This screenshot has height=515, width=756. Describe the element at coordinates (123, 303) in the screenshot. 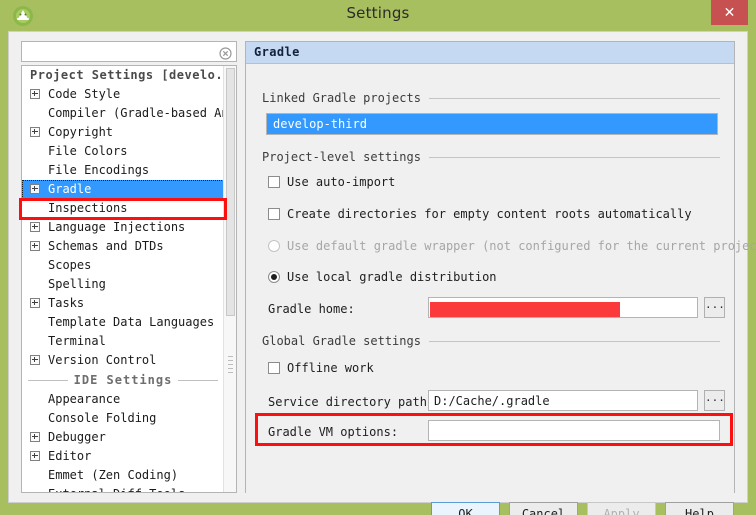

I see `sidebar-item-tasks: Tasks` at that location.